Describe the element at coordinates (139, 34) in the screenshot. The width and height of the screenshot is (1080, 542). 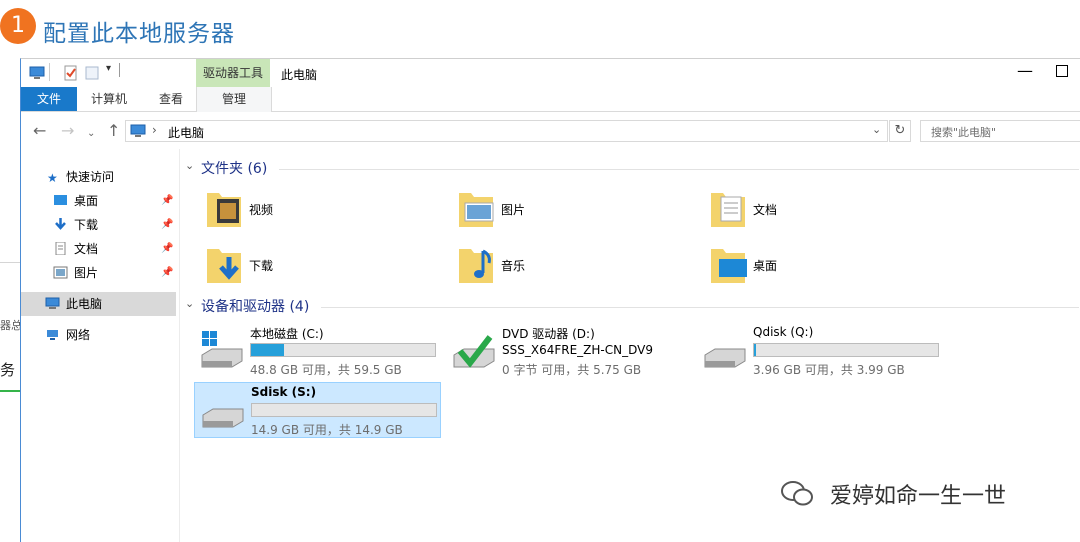
I see `step-title: 配置此本地服务器` at that location.